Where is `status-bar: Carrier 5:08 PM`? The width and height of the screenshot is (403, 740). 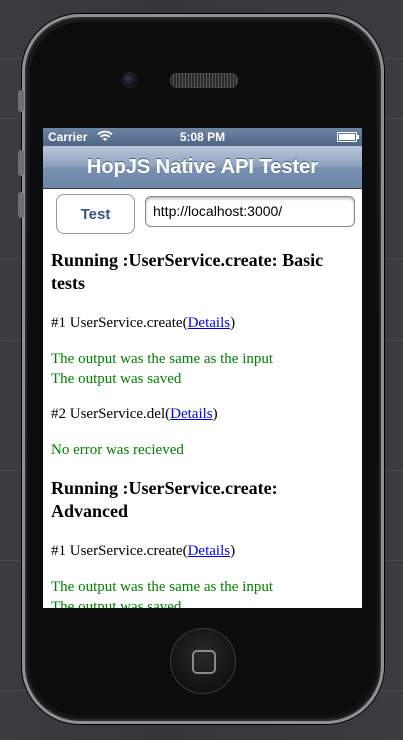 status-bar: Carrier 5:08 PM is located at coordinates (202, 137).